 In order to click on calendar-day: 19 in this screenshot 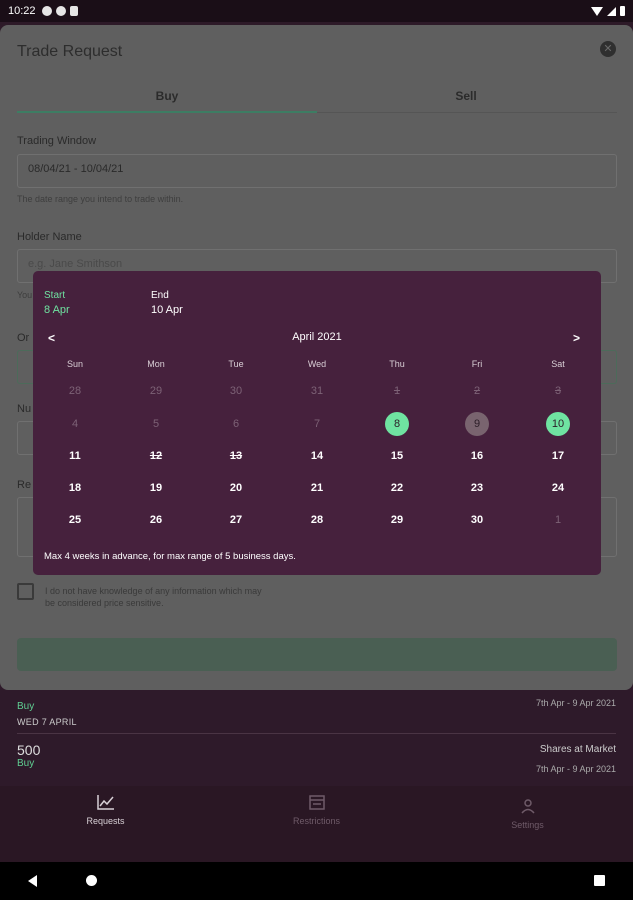, I will do `click(156, 488)`.